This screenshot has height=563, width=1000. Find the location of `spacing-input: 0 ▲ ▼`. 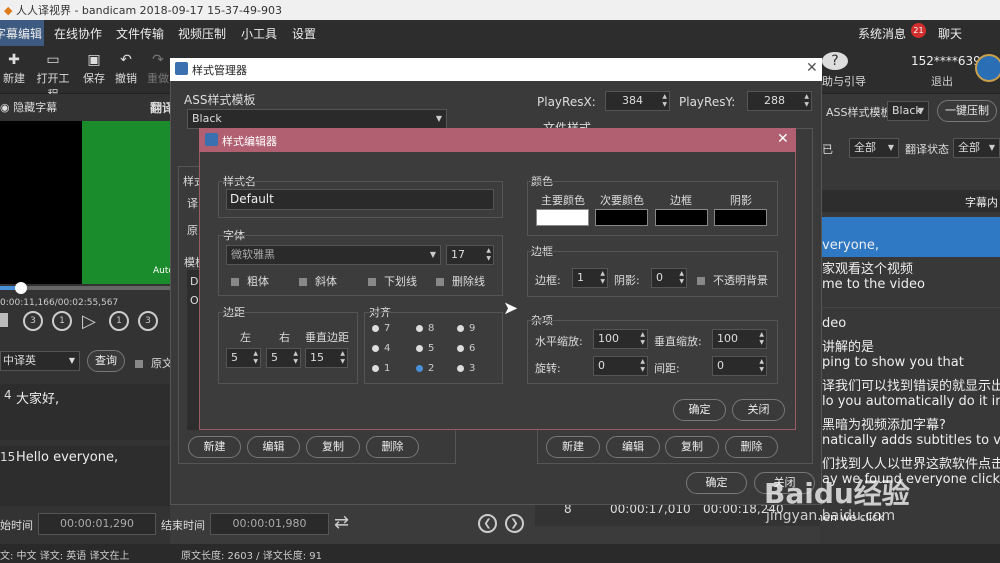

spacing-input: 0 ▲ ▼ is located at coordinates (739, 366).